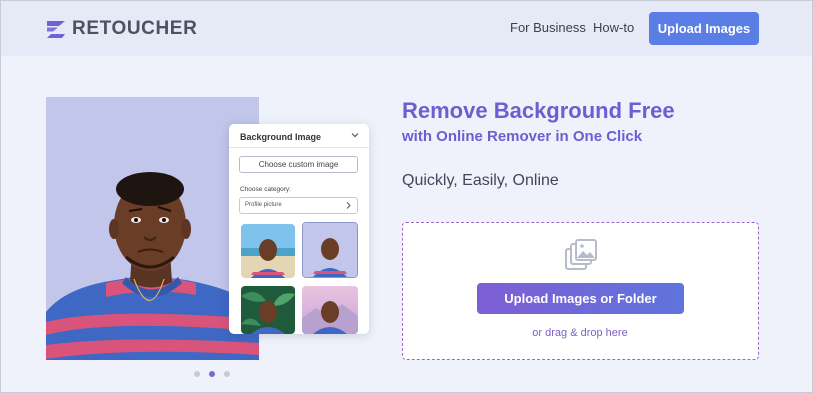  Describe the element at coordinates (581, 254) in the screenshot. I see `gallery-icon` at that location.